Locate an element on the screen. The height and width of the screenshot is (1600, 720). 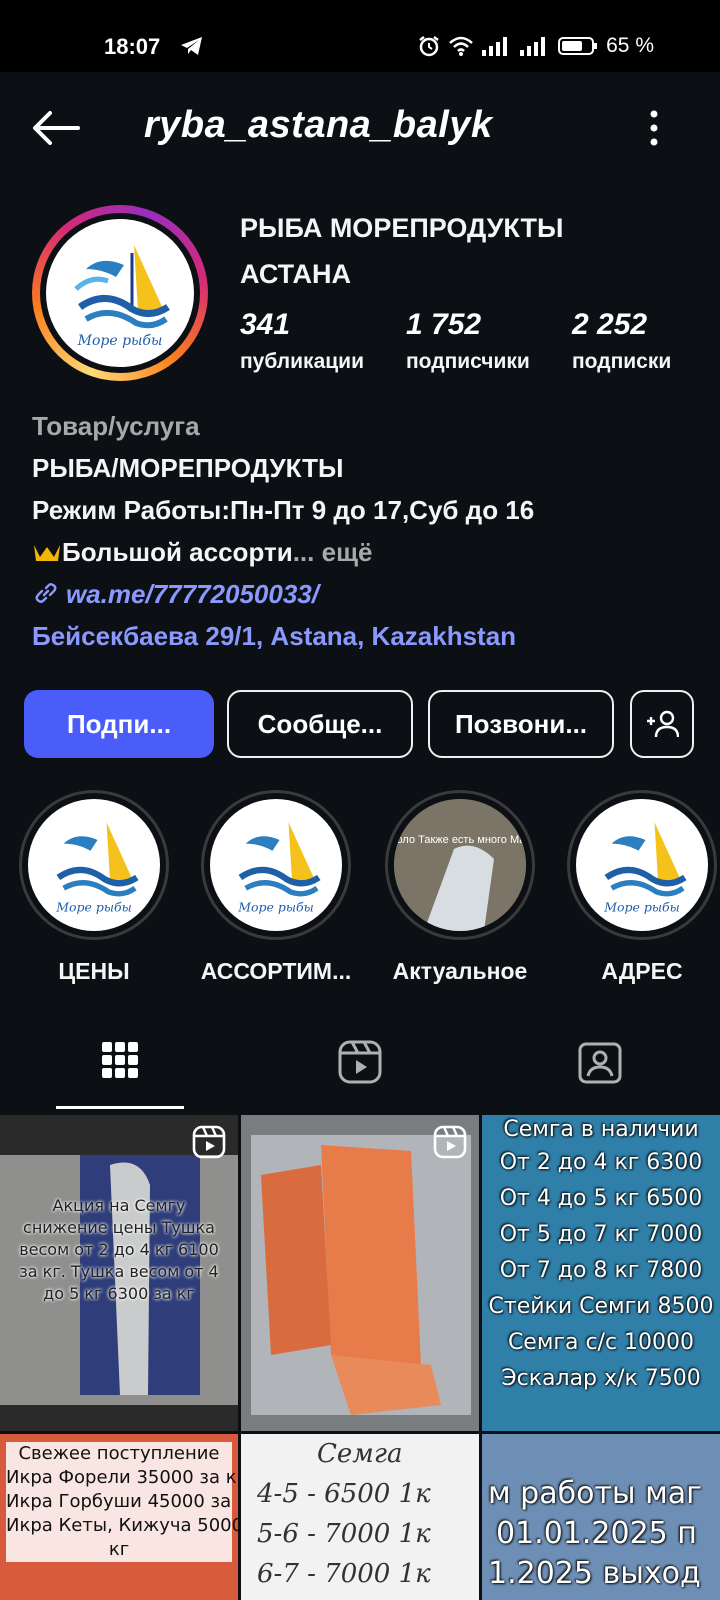
suggested-users-button is located at coordinates (662, 724).